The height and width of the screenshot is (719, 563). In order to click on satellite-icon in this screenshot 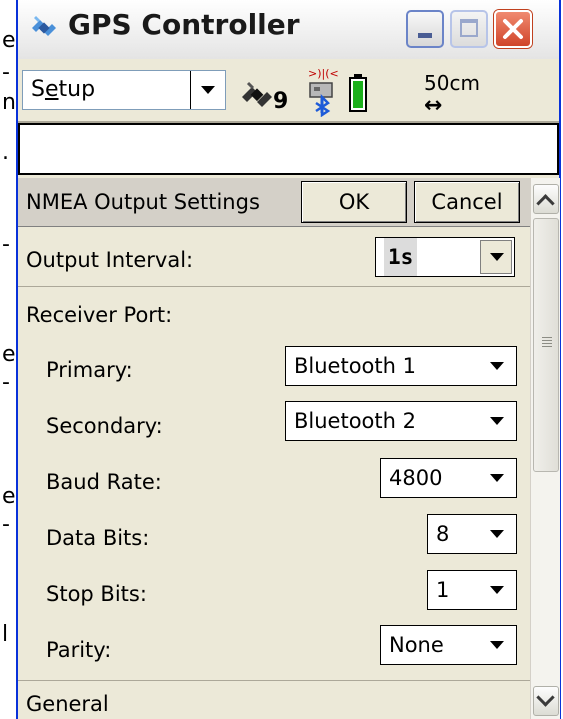, I will do `click(257, 94)`.